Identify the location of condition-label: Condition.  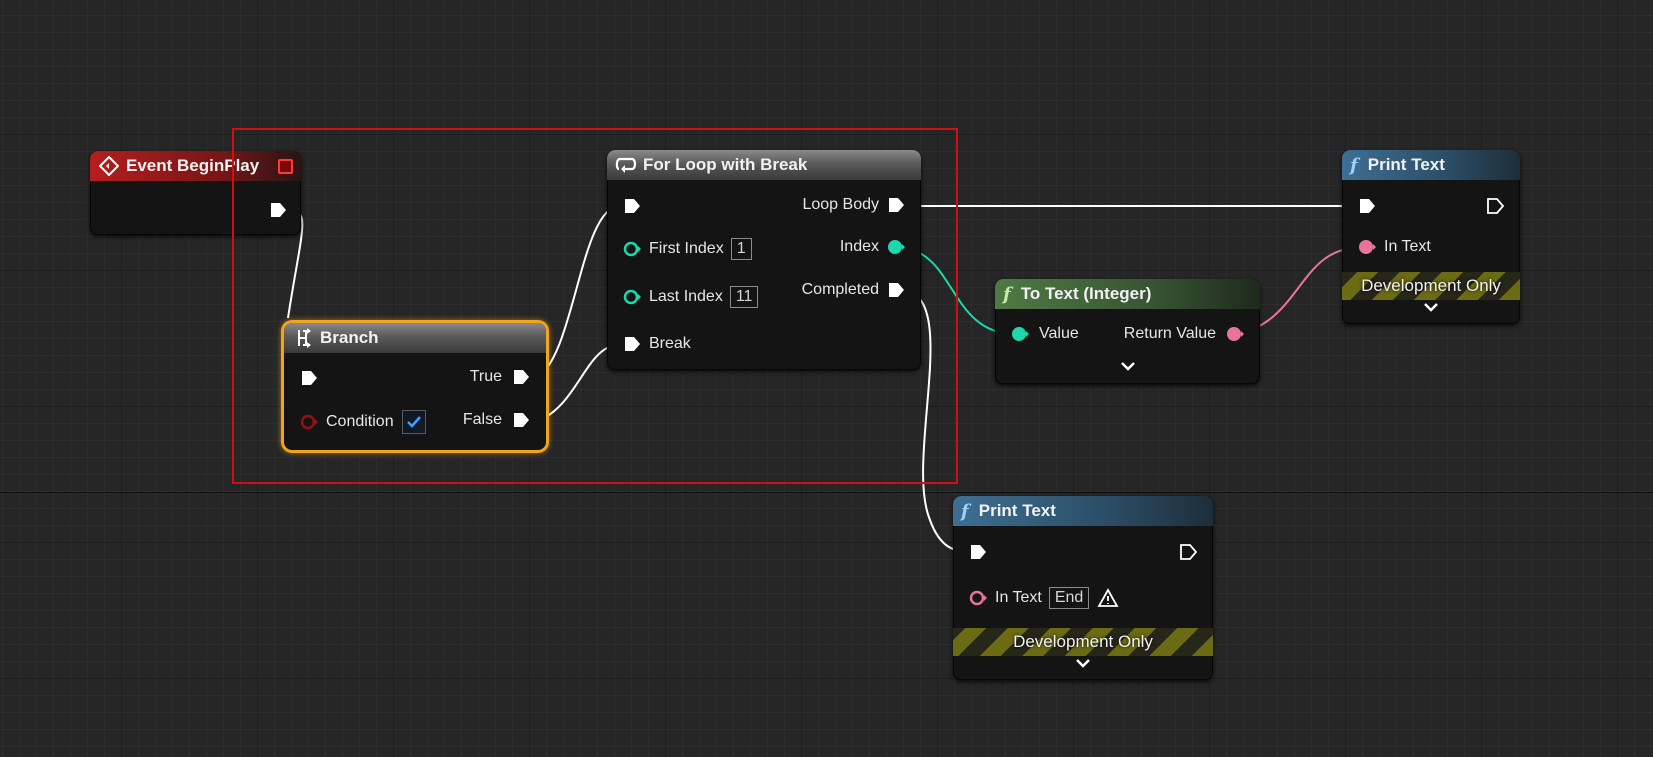
(360, 421).